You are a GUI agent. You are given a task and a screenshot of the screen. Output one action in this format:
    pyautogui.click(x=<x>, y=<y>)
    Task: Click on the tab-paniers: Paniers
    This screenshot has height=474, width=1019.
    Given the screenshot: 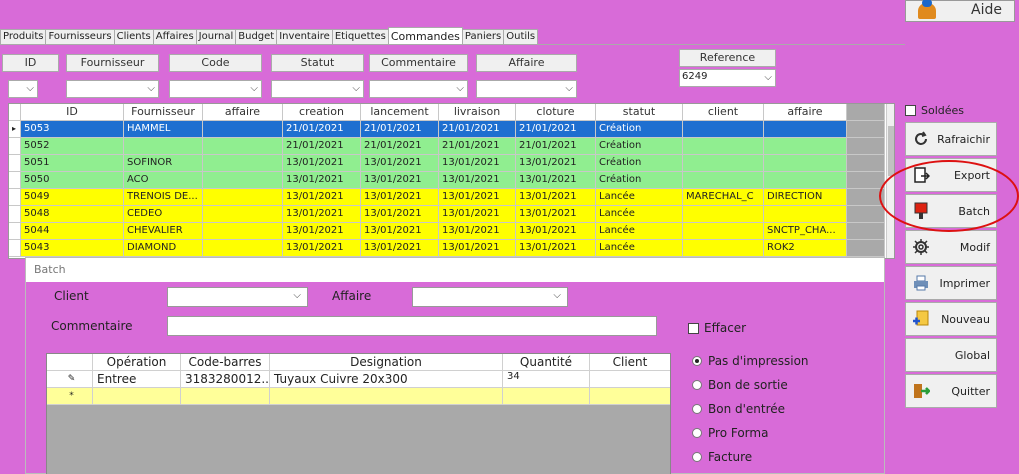 What is the action you would take?
    pyautogui.click(x=483, y=36)
    